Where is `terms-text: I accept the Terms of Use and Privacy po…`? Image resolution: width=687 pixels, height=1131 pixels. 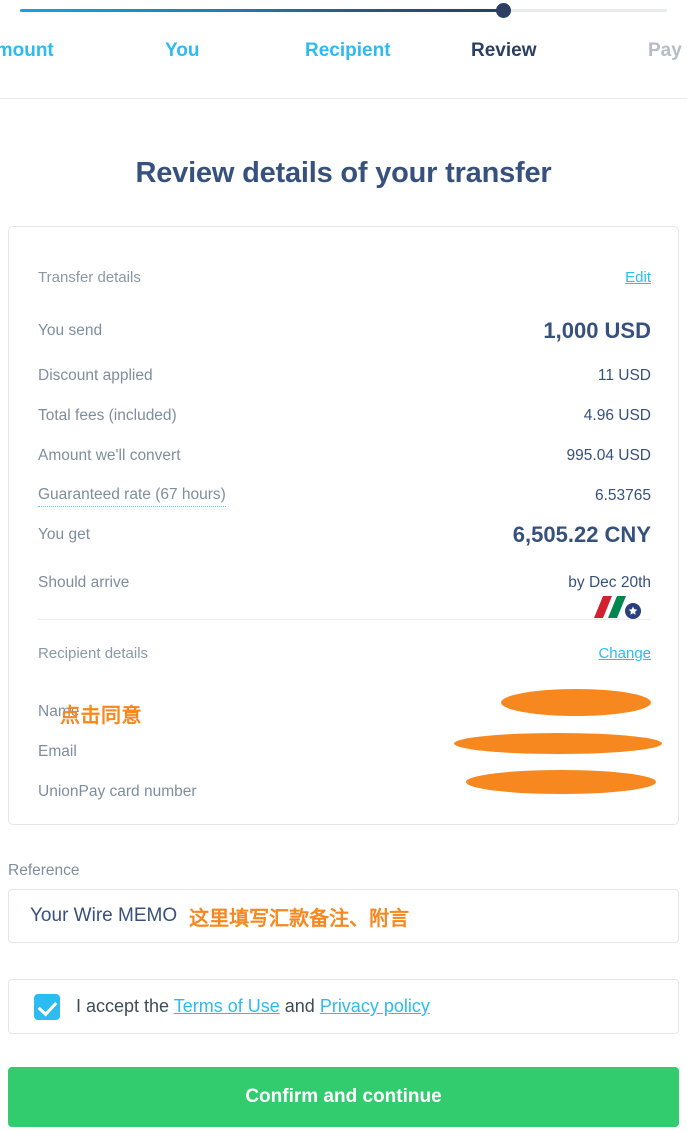
terms-text: I accept the Terms of Use and Privacy po… is located at coordinates (253, 1006).